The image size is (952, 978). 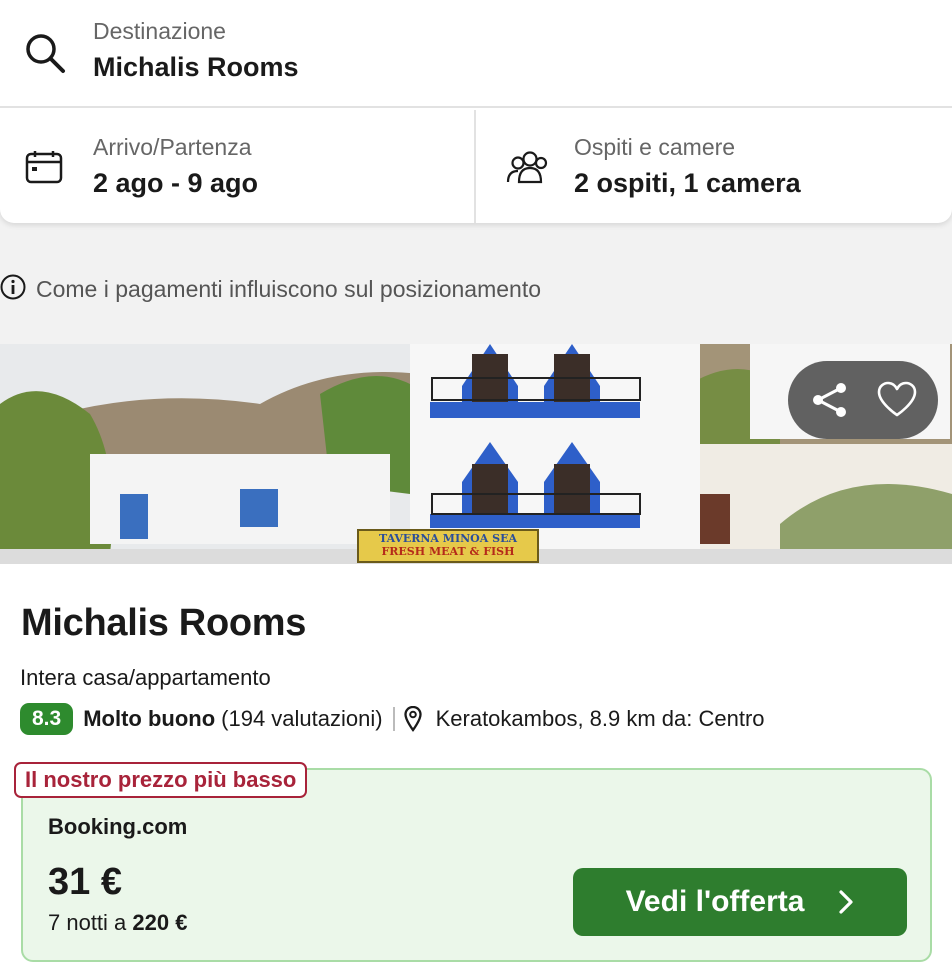 I want to click on destination-label: Destinazione, so click(x=159, y=31).